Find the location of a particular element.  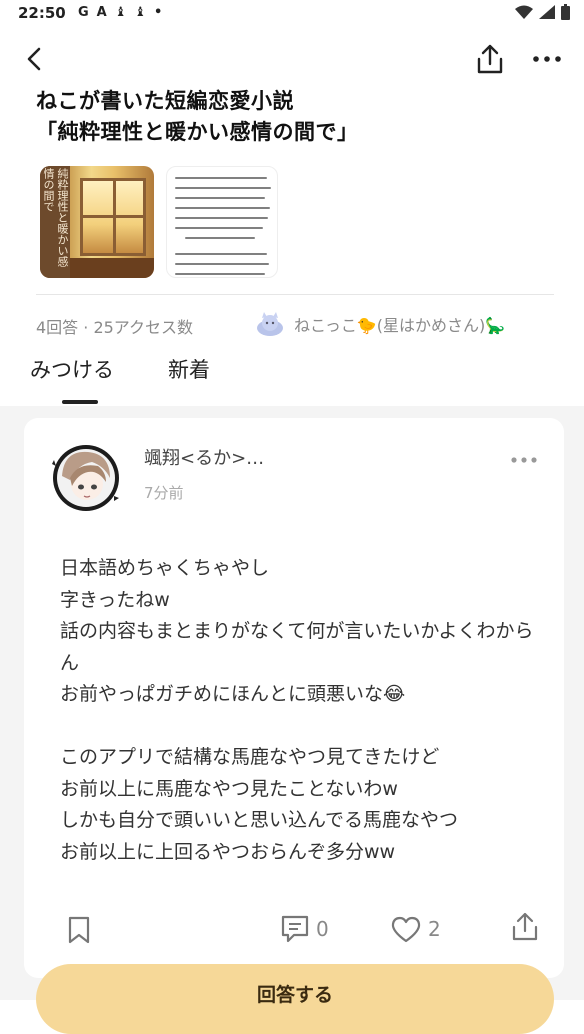

author-name: ねこっこ🐤(星はかめさん)🦕 is located at coordinates (400, 325).